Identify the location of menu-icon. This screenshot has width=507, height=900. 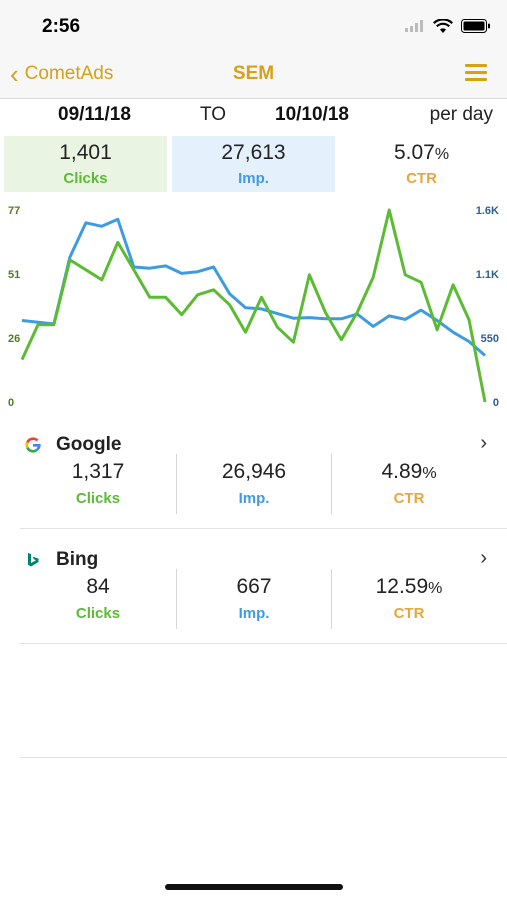
(476, 73).